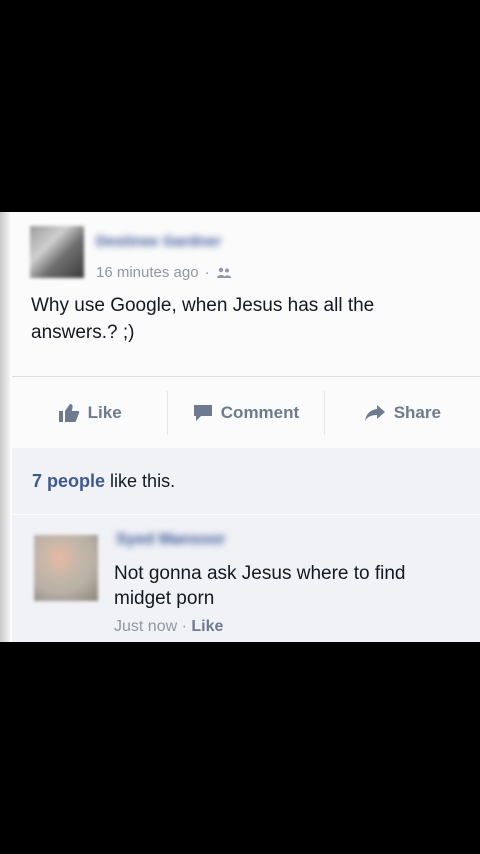 This screenshot has height=854, width=480. What do you see at coordinates (207, 626) in the screenshot?
I see `comment-like-link: Like` at bounding box center [207, 626].